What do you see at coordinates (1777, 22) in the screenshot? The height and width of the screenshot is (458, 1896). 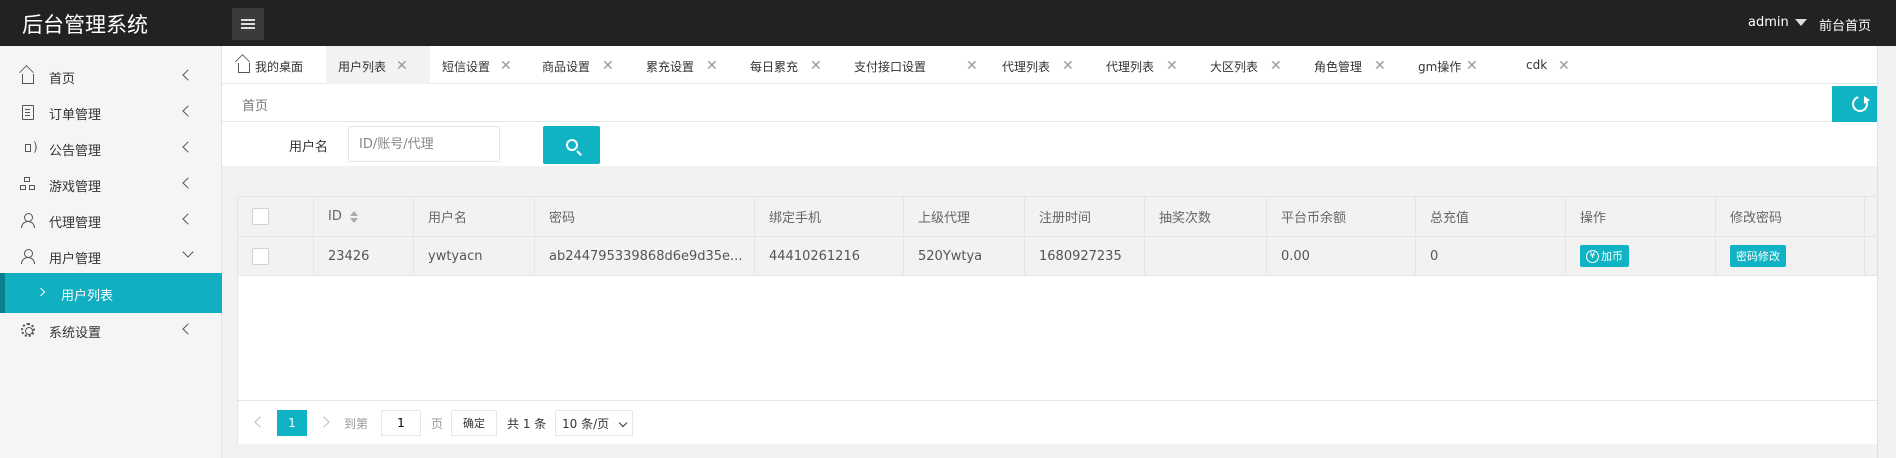 I see `user-menu: admin` at bounding box center [1777, 22].